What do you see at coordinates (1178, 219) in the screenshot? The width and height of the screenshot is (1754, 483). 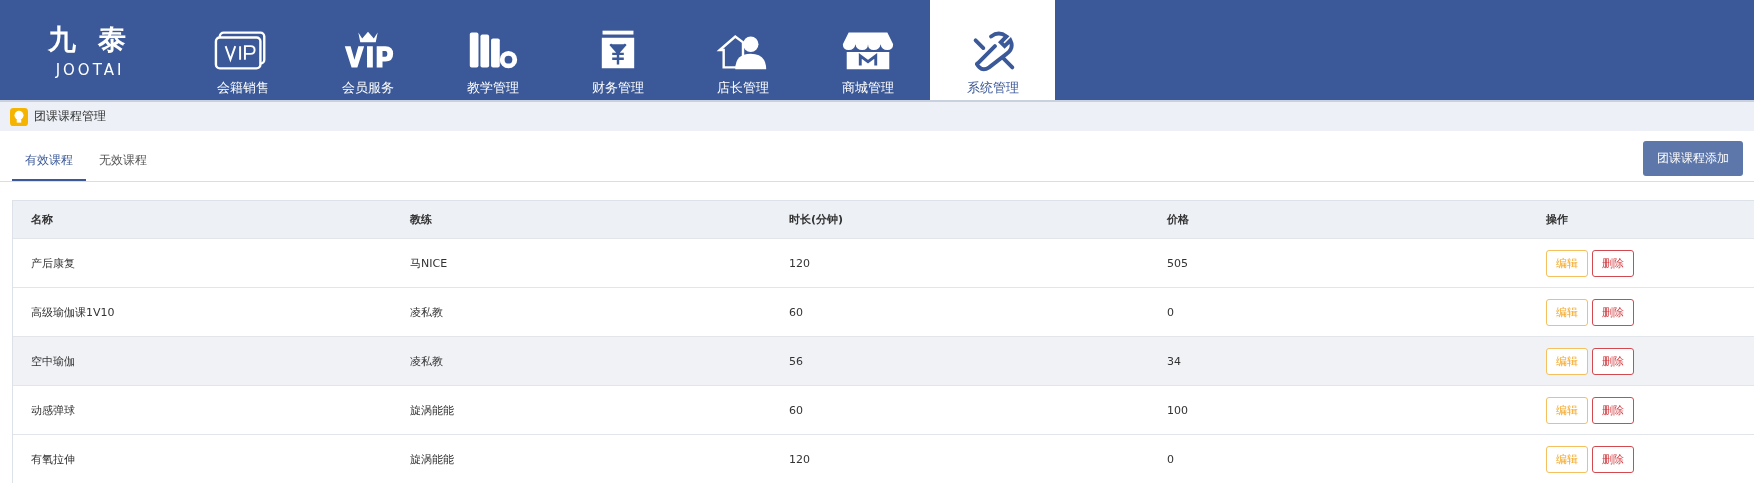 I see `column-header: 价格` at bounding box center [1178, 219].